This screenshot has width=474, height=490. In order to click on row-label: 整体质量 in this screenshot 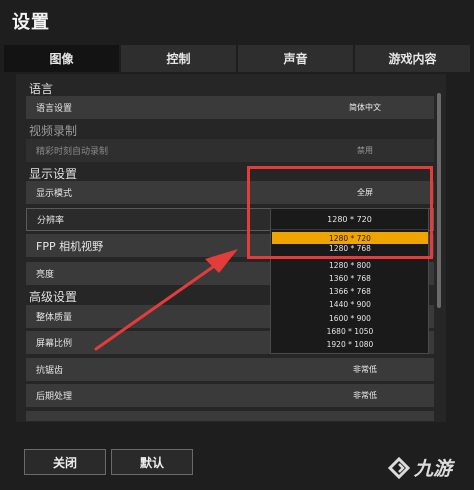, I will do `click(54, 318)`.